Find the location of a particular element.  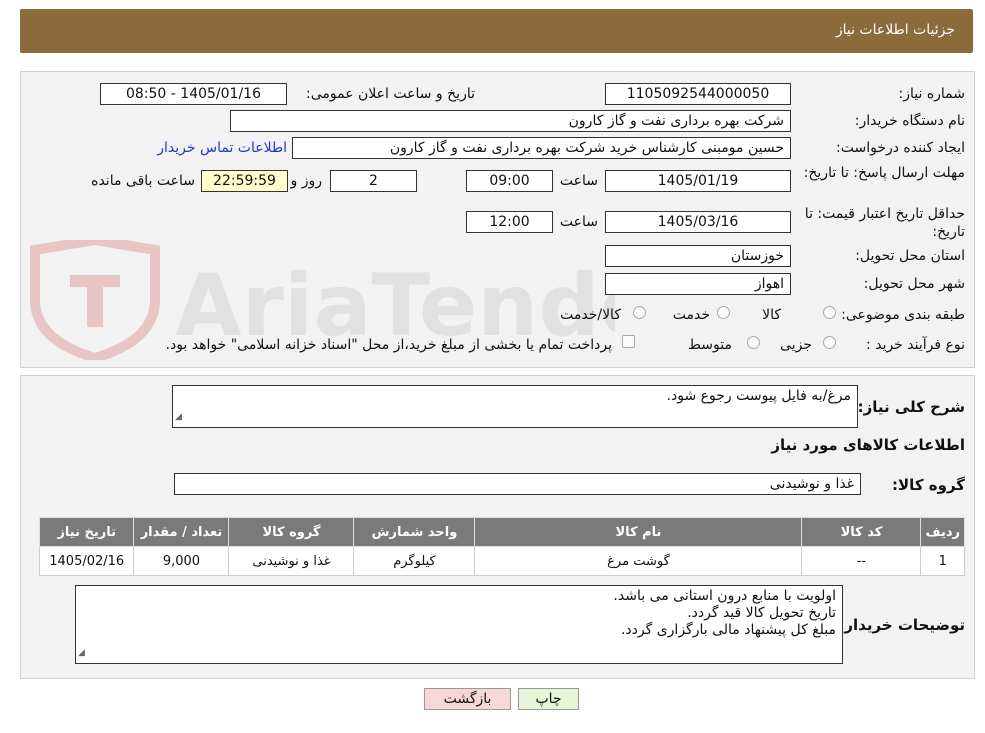

need-number-field: 1105092544000050 is located at coordinates (698, 94).